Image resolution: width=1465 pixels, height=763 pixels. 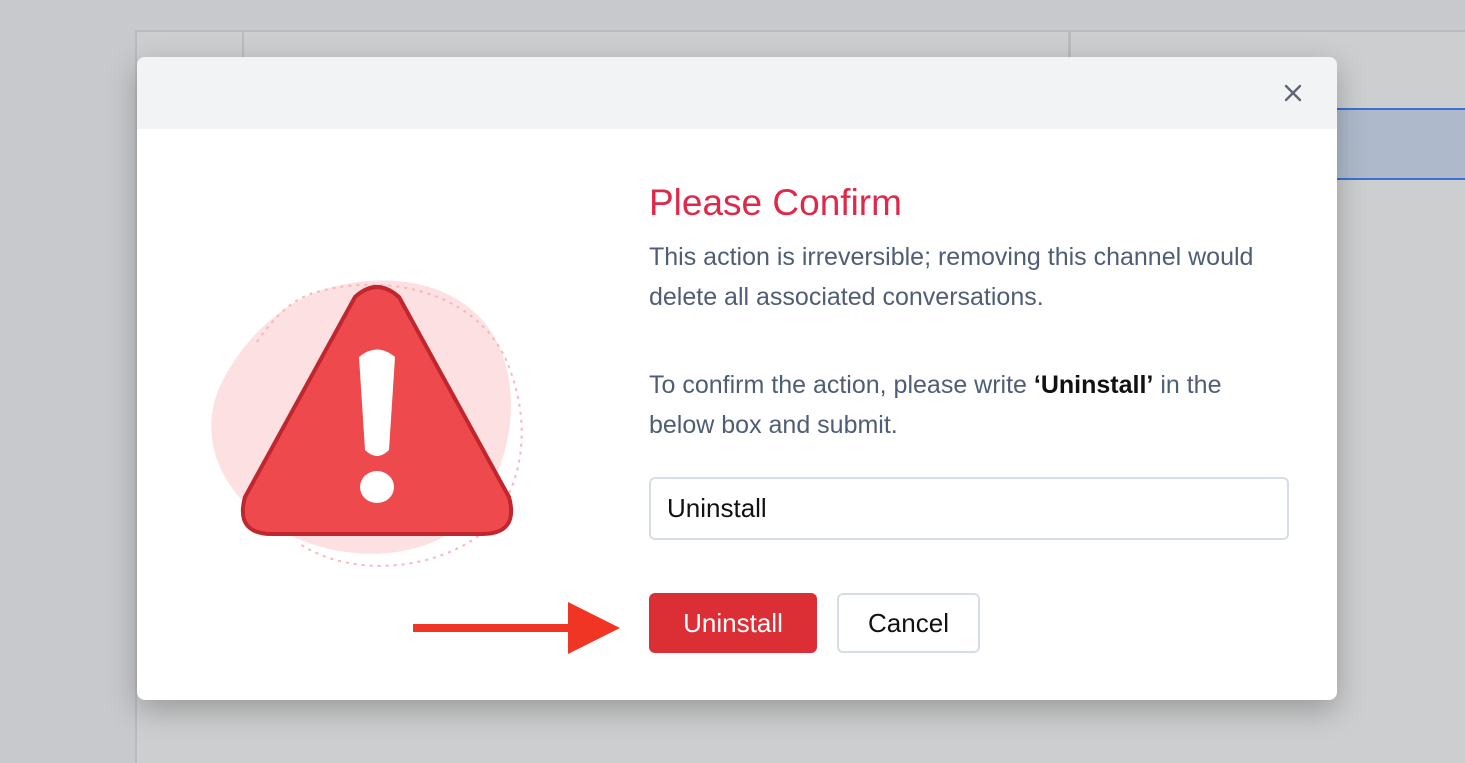 What do you see at coordinates (969, 508) in the screenshot?
I see `confirm-text-input` at bounding box center [969, 508].